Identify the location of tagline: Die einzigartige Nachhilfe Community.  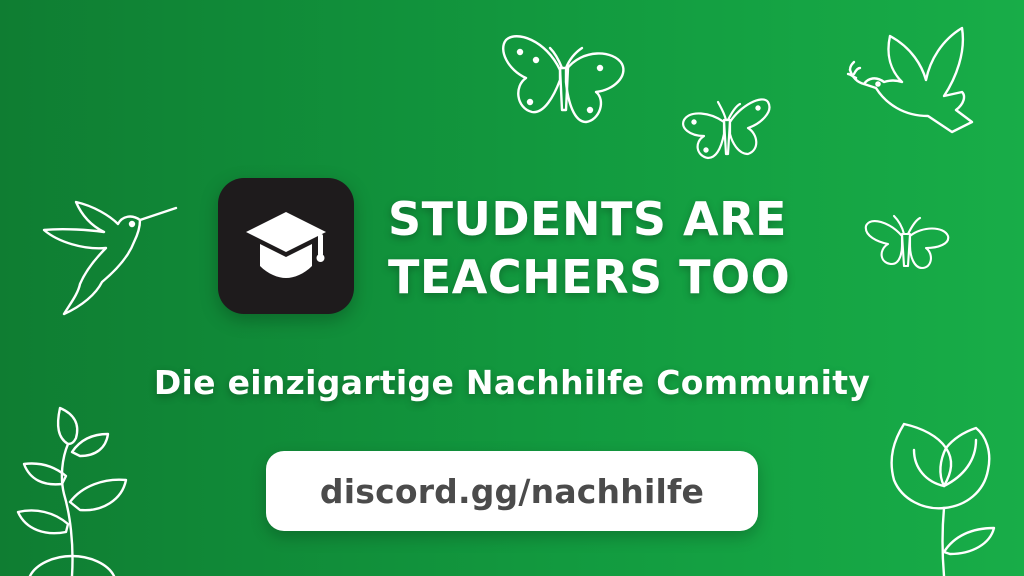
(512, 382).